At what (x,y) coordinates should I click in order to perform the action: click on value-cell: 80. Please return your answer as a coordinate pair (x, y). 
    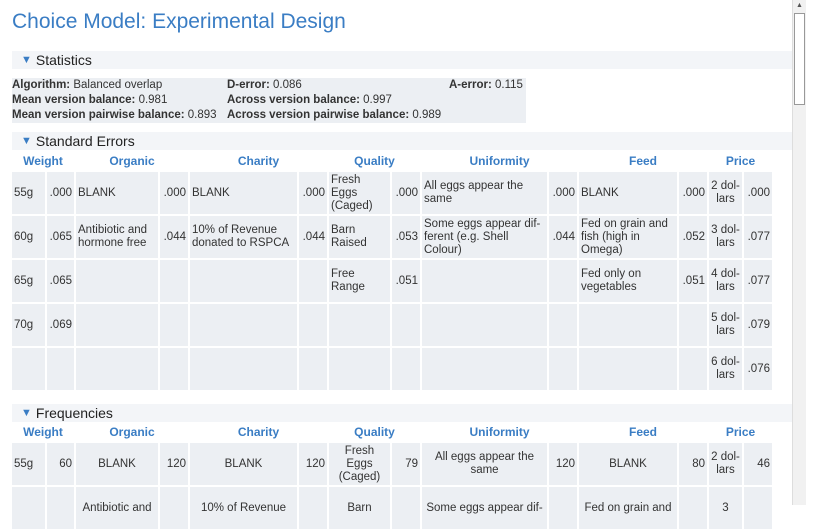
    Looking at the image, I should click on (693, 464).